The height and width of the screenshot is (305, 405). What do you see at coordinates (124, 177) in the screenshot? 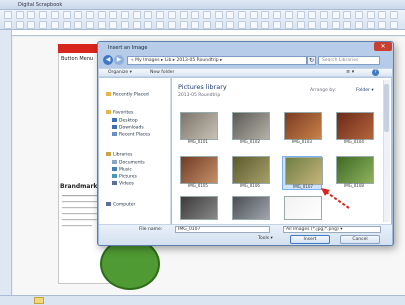
I see `nav-item: Pictures` at bounding box center [124, 177].